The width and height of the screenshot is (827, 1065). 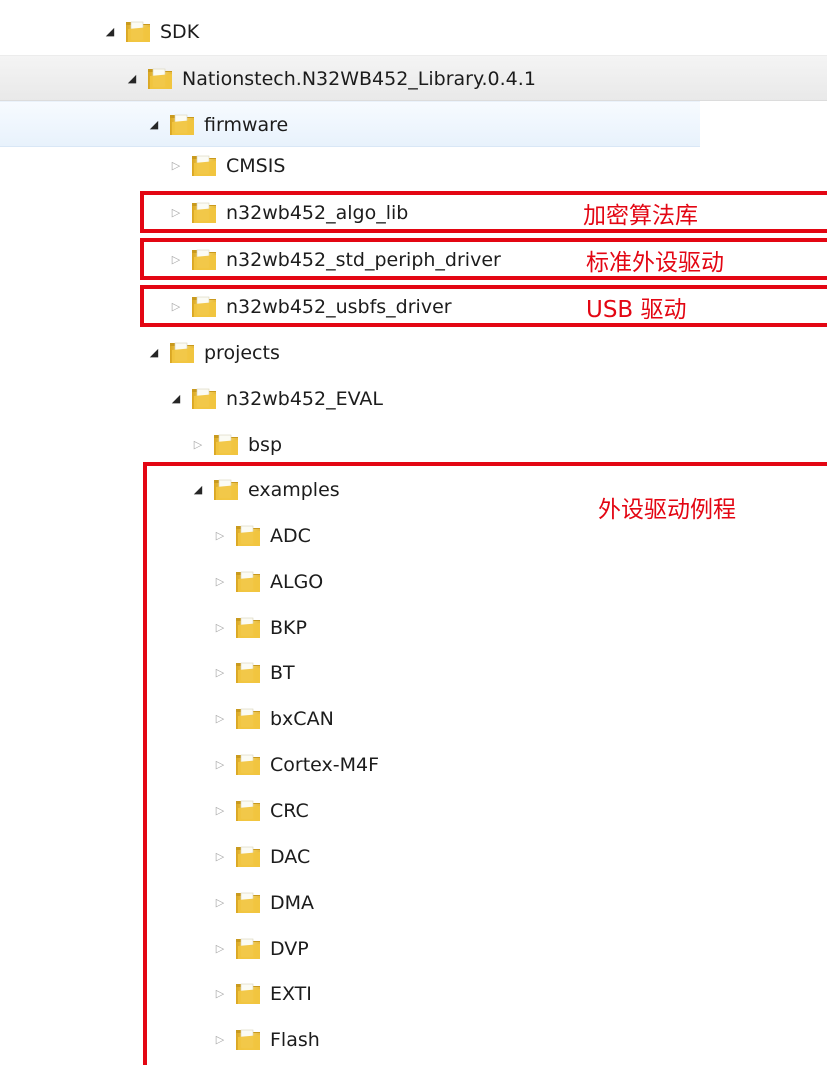 What do you see at coordinates (413, 32) in the screenshot?
I see `tree-row: ◢ SDK` at bounding box center [413, 32].